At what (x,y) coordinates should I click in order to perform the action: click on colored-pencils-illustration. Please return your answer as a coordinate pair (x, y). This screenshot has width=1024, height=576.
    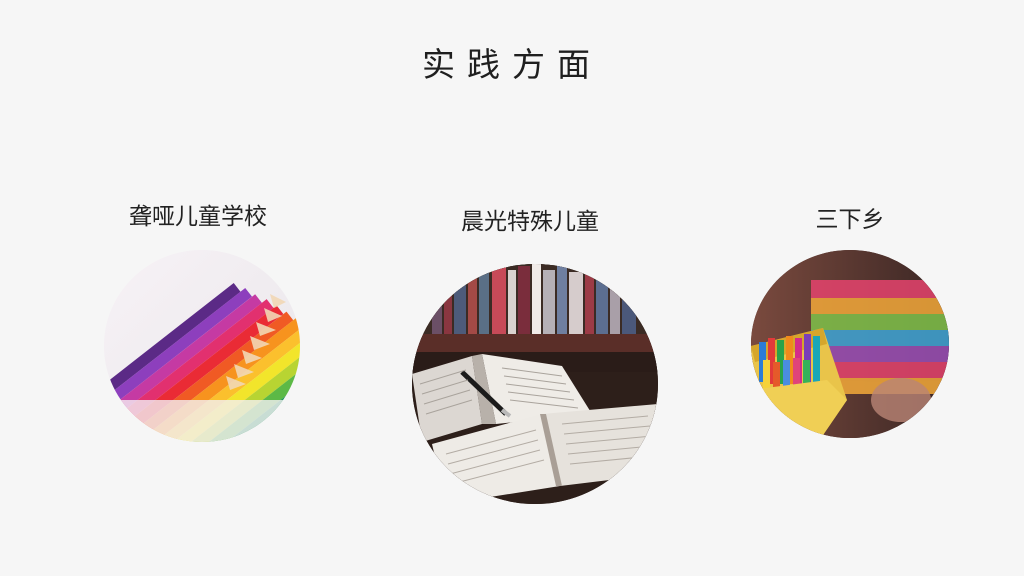
    Looking at the image, I should click on (202, 346).